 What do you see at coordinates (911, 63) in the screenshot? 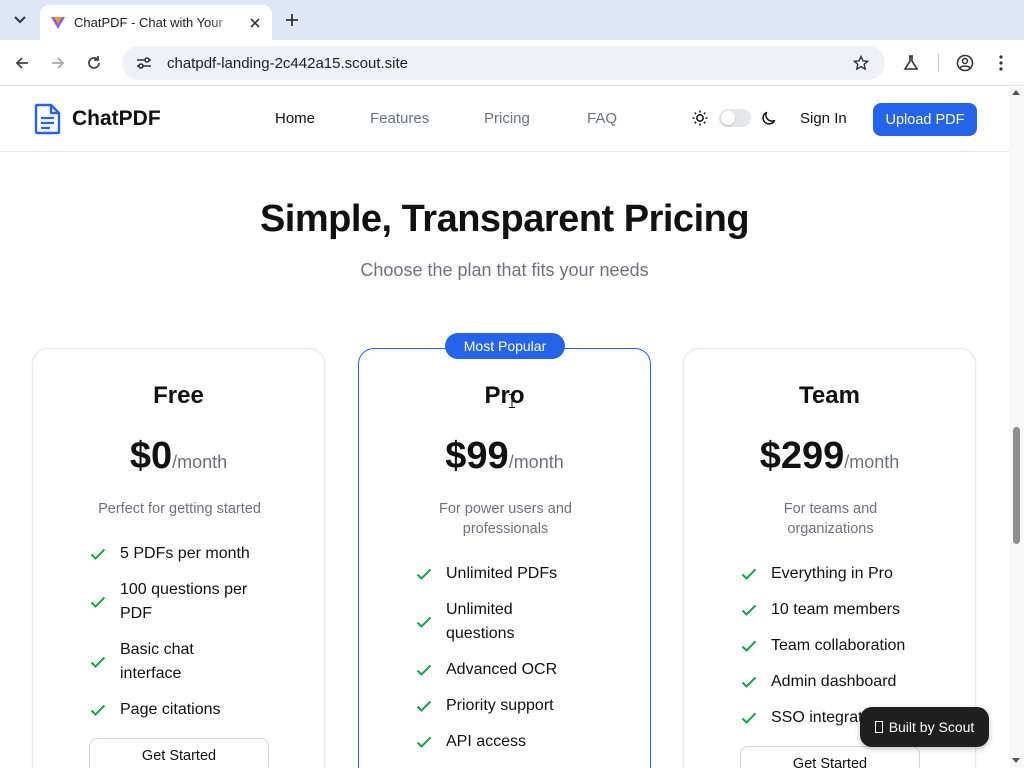
I see `labs-flask-icon` at bounding box center [911, 63].